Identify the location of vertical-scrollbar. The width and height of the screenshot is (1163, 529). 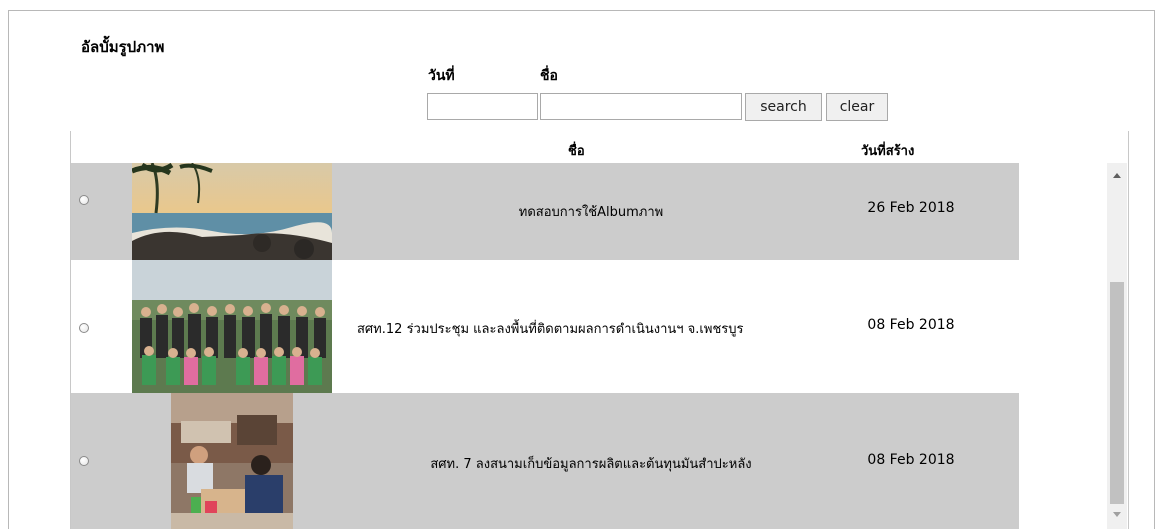
(1117, 346).